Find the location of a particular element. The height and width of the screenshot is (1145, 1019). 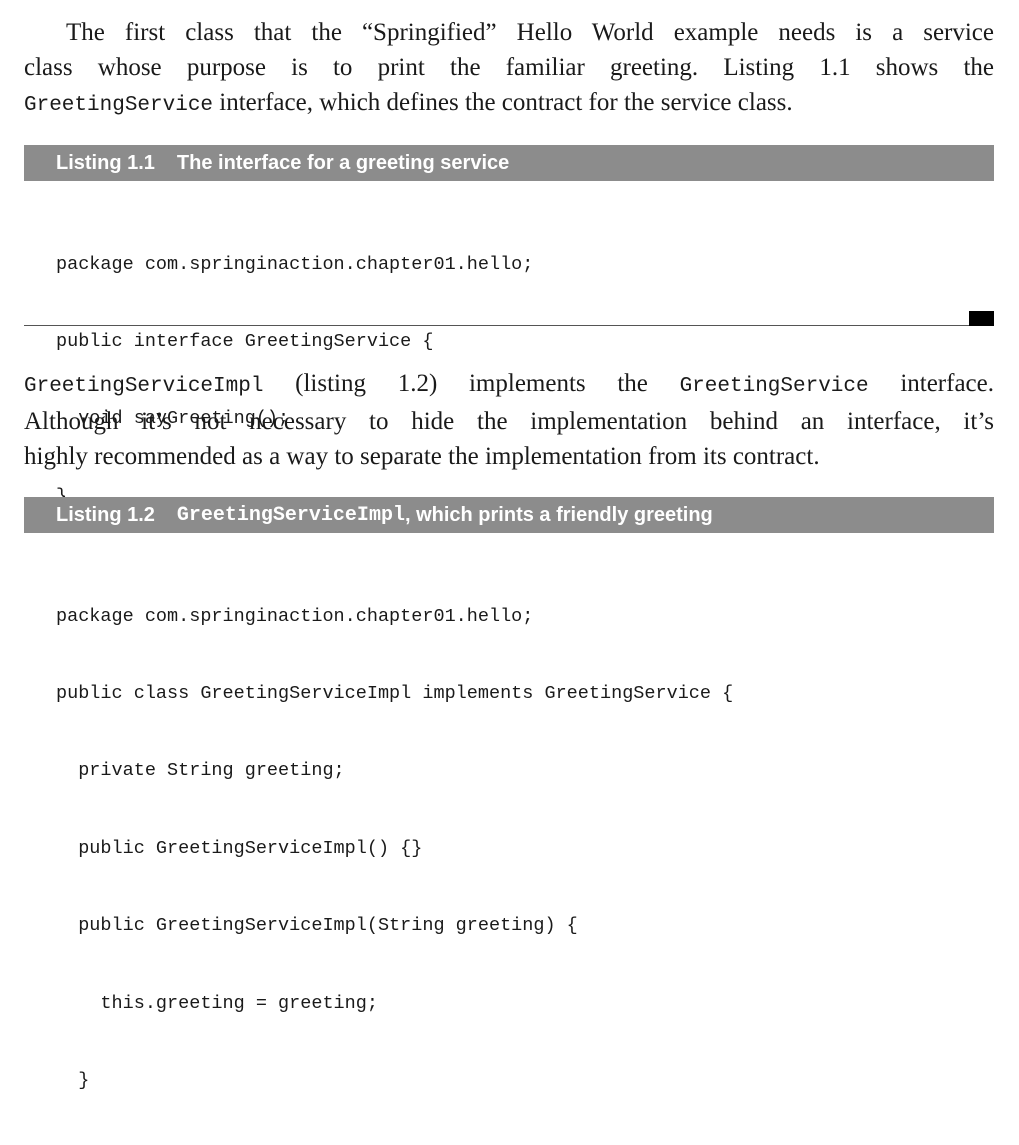

listing-end-marker-icon is located at coordinates (981, 318).